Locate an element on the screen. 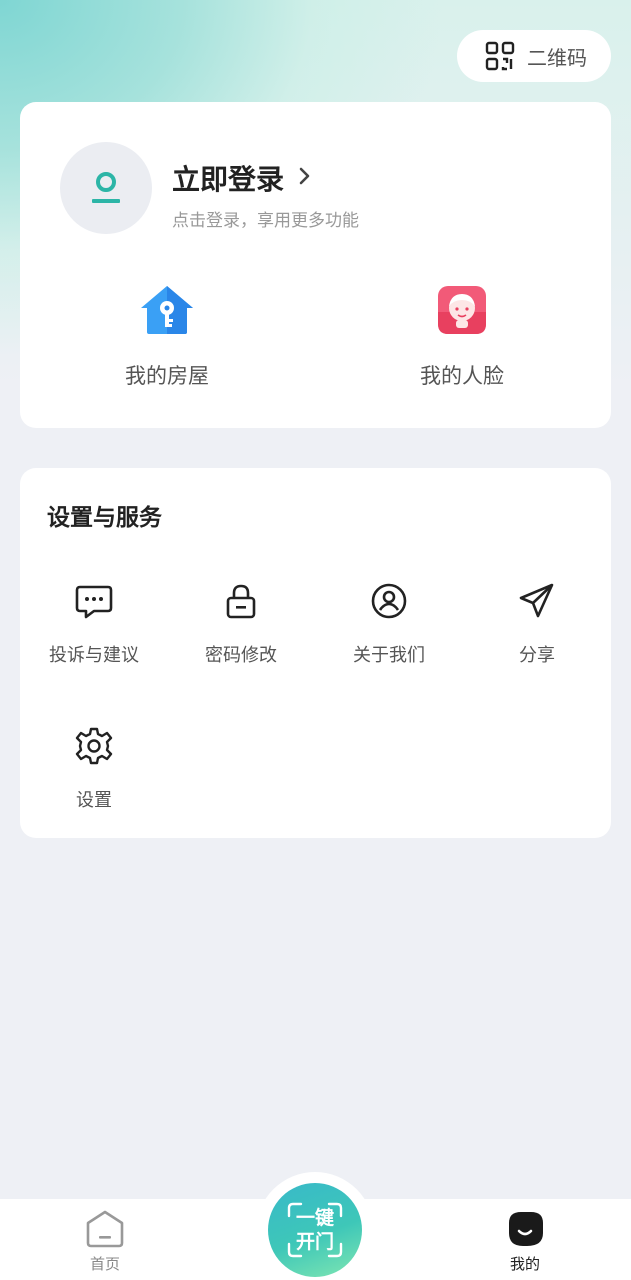  chevron-right-icon is located at coordinates (305, 176).